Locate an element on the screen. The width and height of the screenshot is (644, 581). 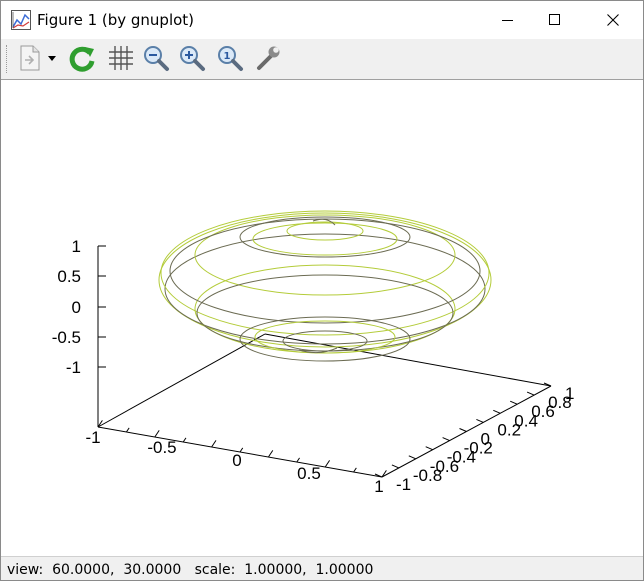
grid-icon is located at coordinates (121, 58).